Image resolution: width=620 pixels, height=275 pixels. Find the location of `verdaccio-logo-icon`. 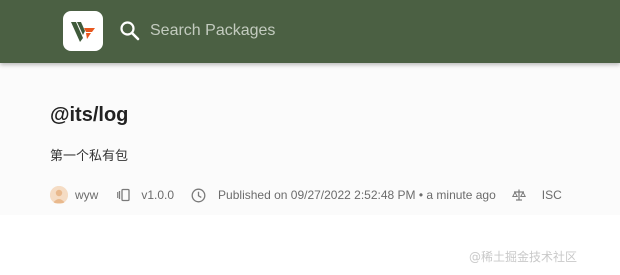

verdaccio-logo-icon is located at coordinates (83, 31).